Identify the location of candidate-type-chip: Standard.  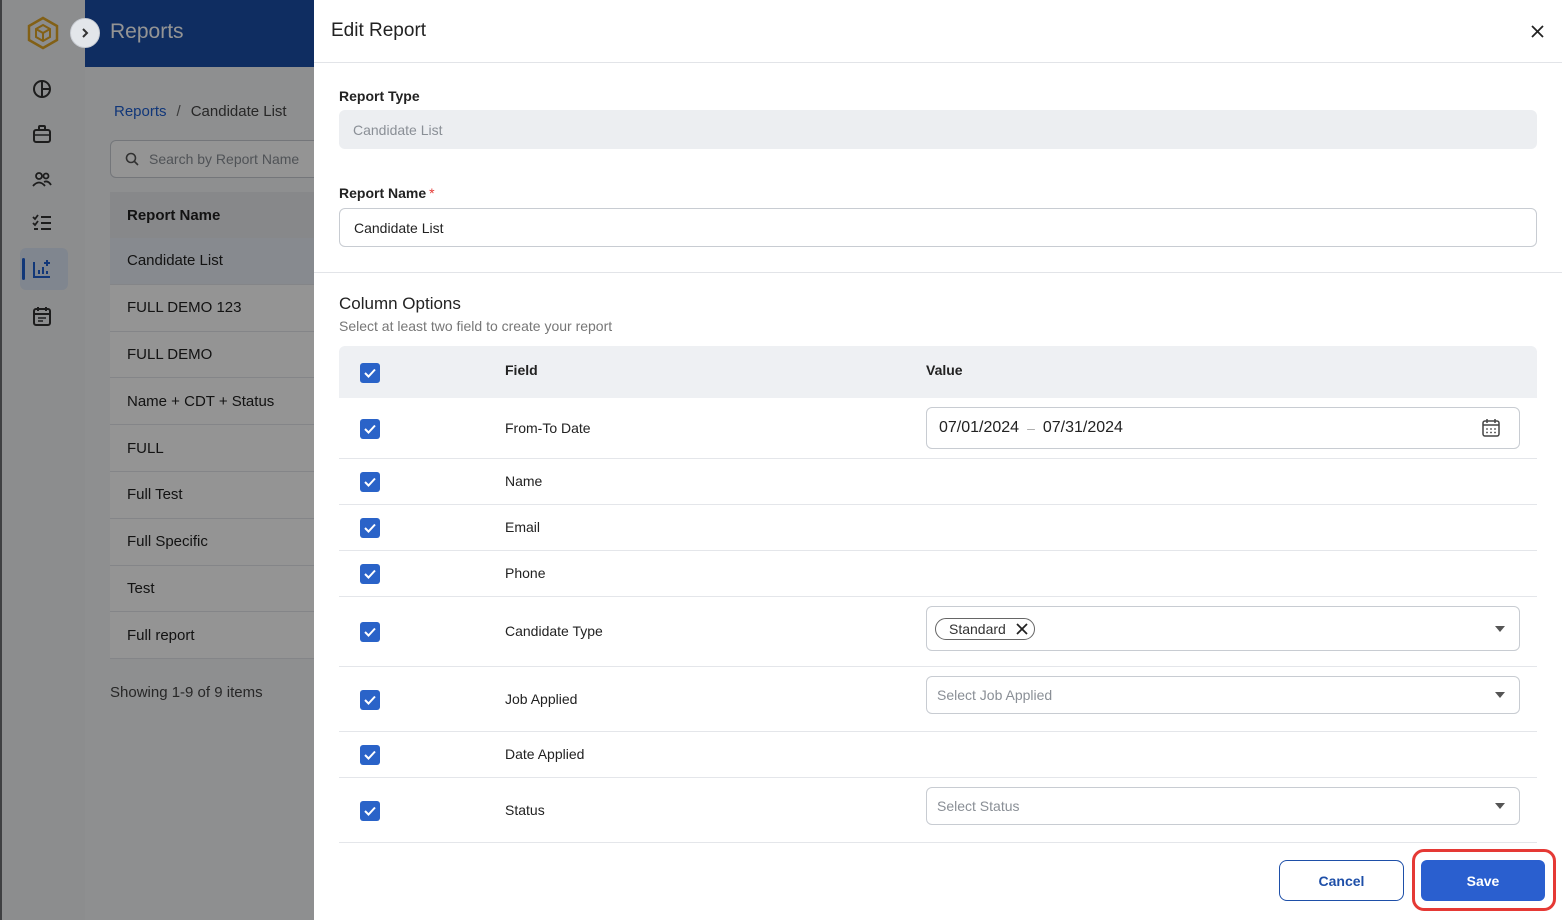
(985, 628).